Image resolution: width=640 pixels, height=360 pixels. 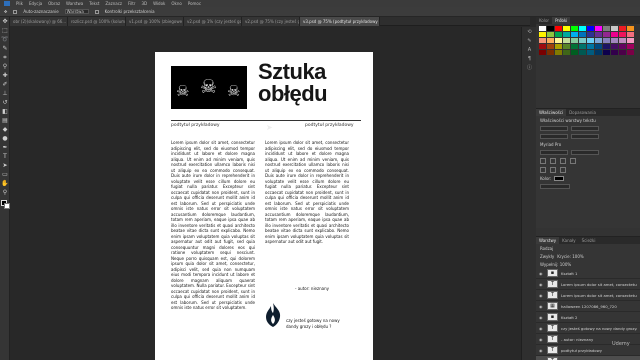 I want to click on hand-tool-icon: ✋, so click(x=5, y=183).